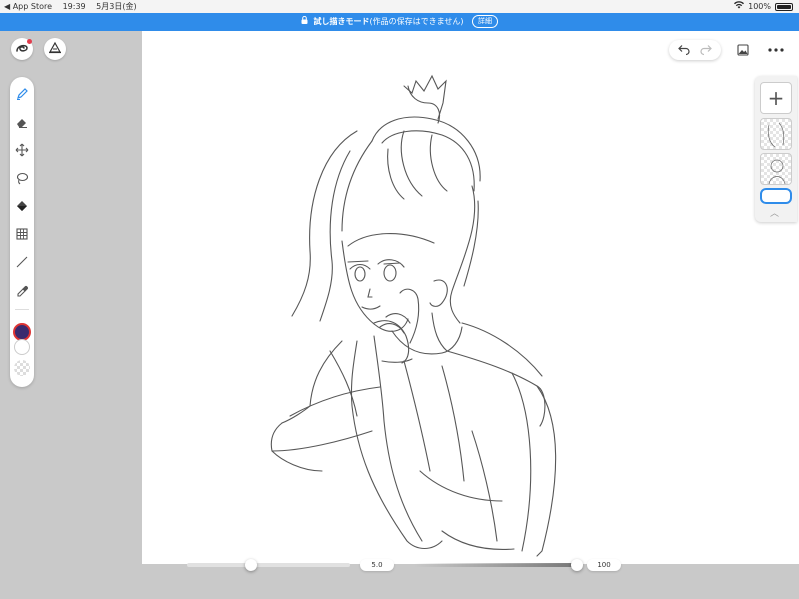  I want to click on brush-opacity-value: 100, so click(604, 565).